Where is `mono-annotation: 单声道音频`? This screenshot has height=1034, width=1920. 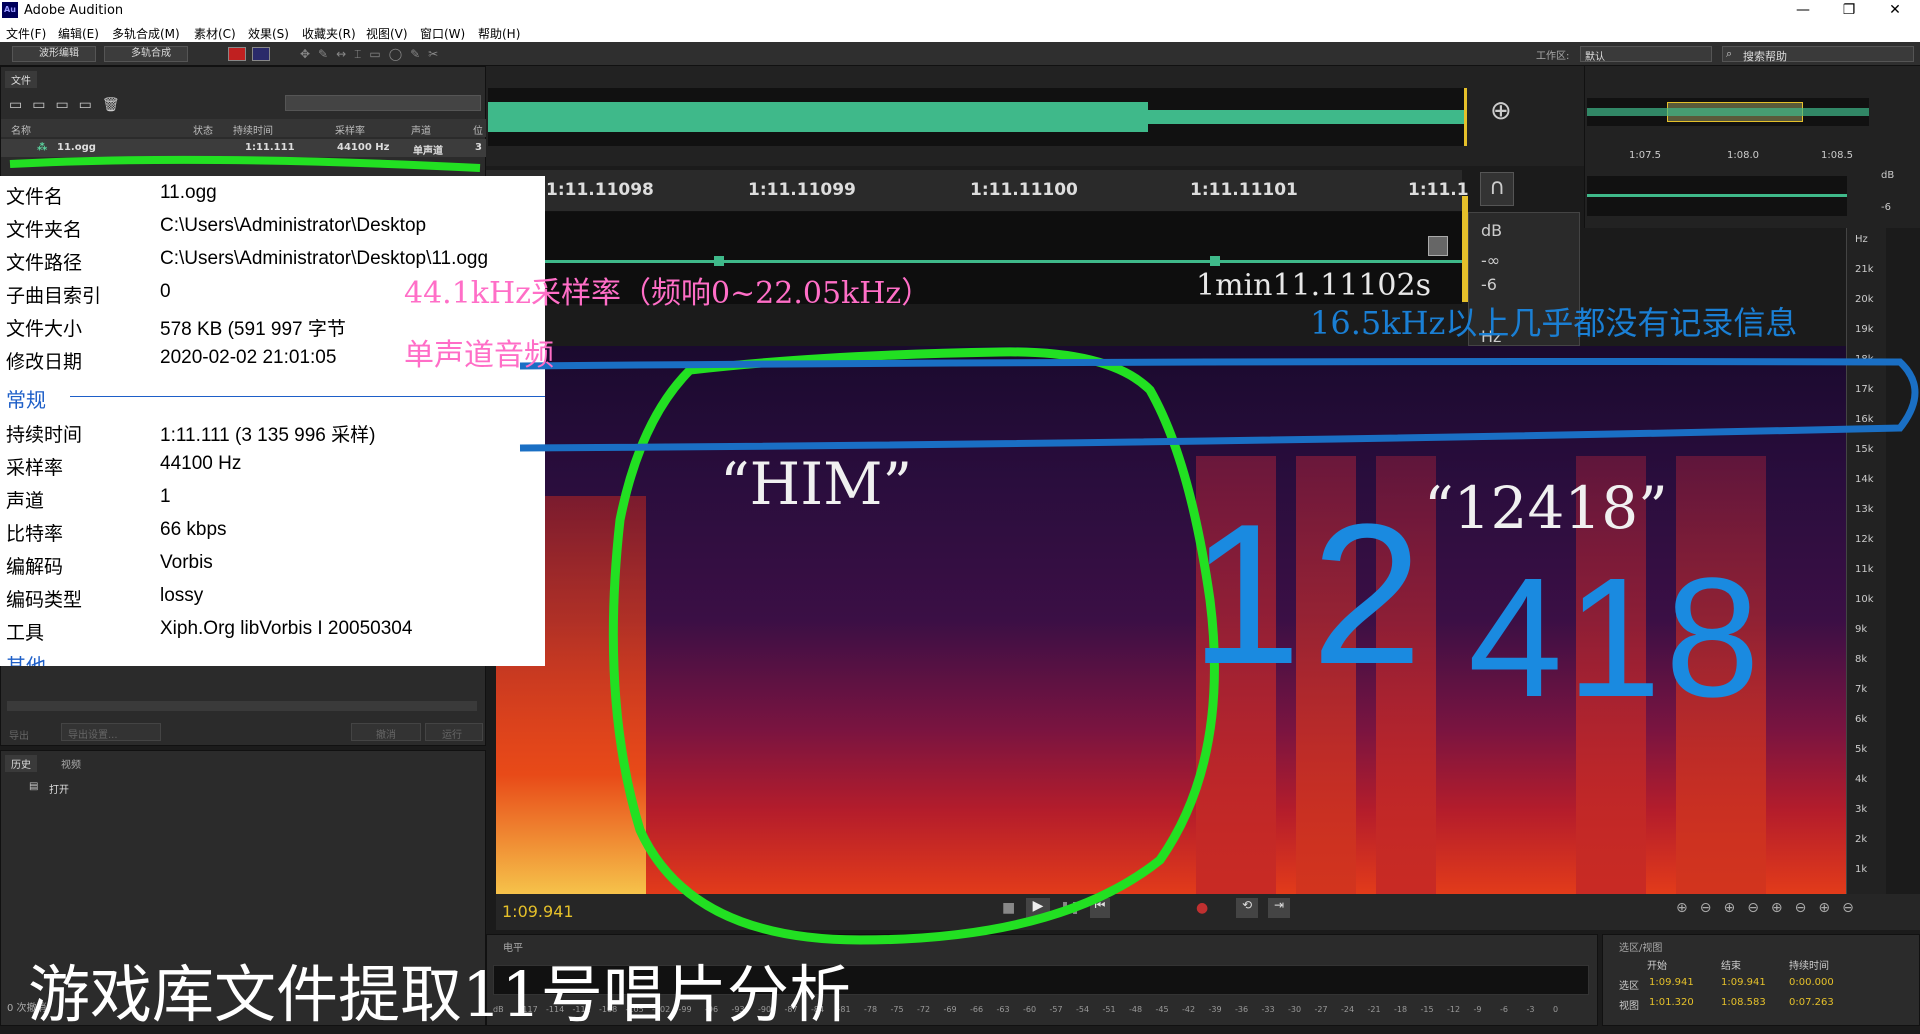
mono-annotation: 单声道音频 is located at coordinates (479, 355).